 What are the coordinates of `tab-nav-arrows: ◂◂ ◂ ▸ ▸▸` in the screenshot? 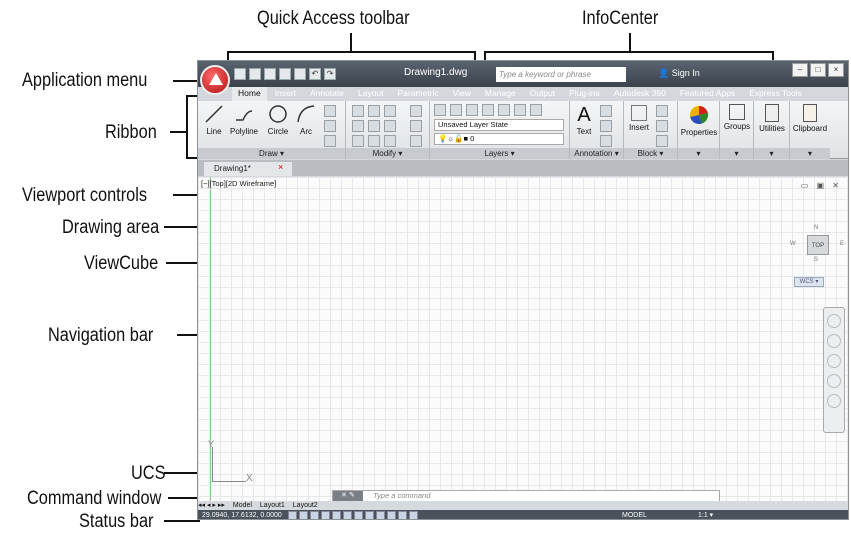 It's located at (211, 505).